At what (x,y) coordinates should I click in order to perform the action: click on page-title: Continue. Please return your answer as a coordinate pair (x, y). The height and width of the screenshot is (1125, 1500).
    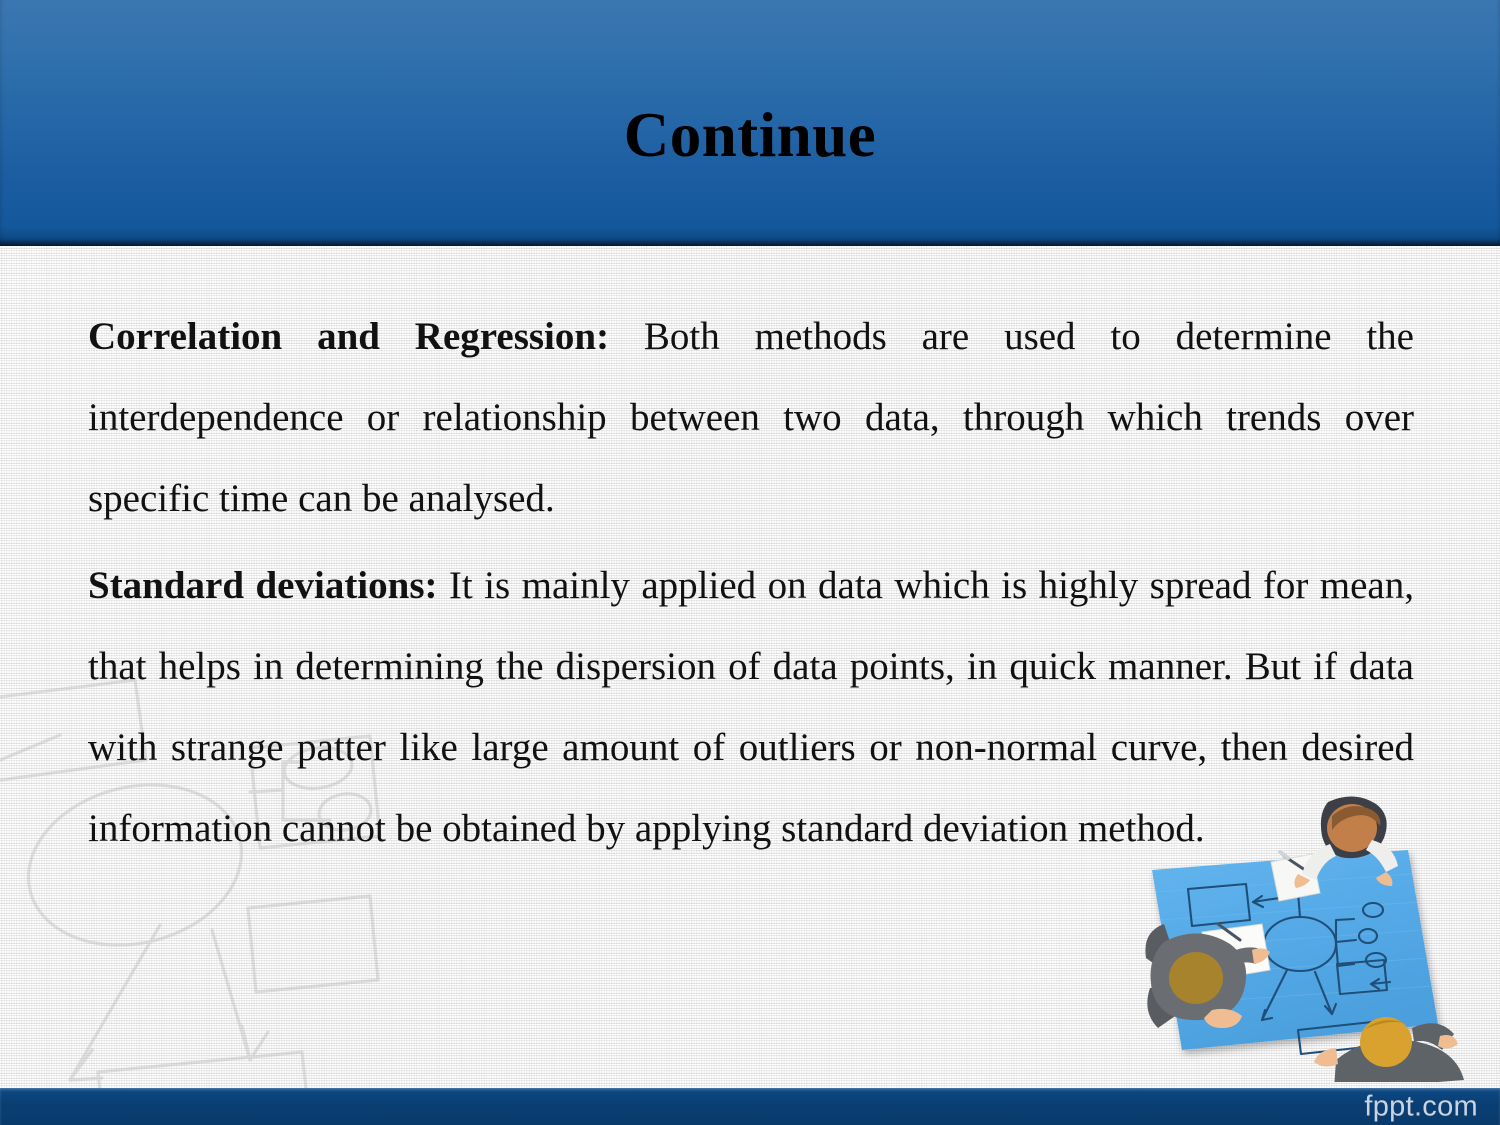
    Looking at the image, I should click on (750, 135).